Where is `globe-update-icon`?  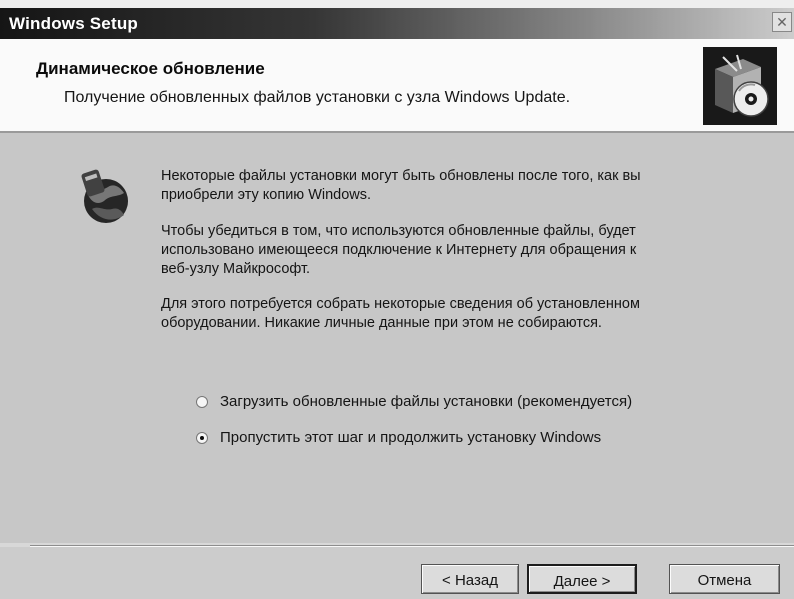
globe-update-icon is located at coordinates (104, 197).